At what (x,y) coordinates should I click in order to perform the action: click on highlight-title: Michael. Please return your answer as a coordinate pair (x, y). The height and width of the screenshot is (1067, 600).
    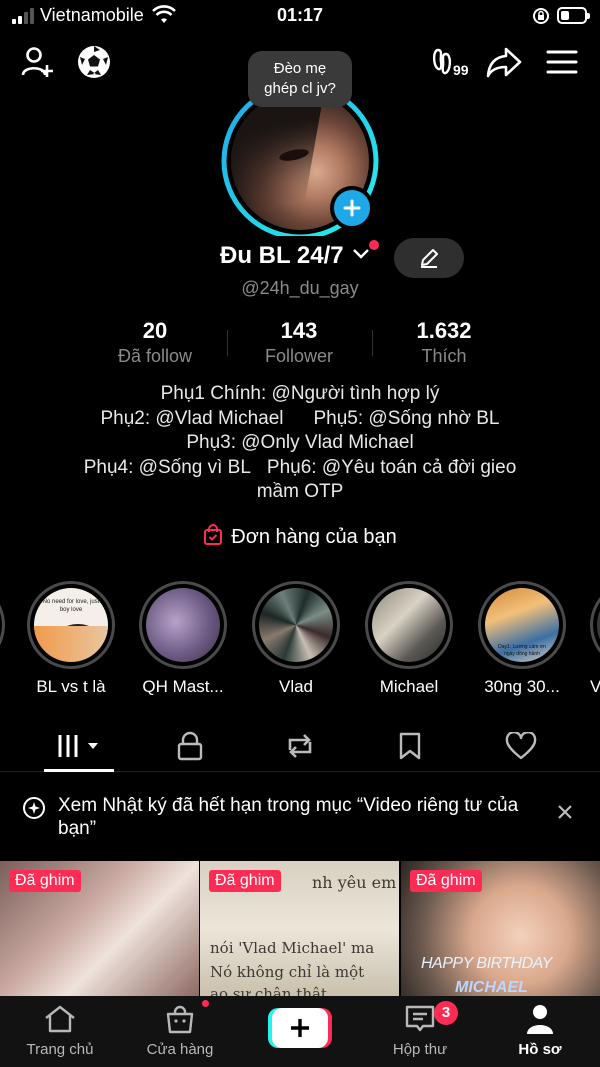
    Looking at the image, I should click on (409, 686).